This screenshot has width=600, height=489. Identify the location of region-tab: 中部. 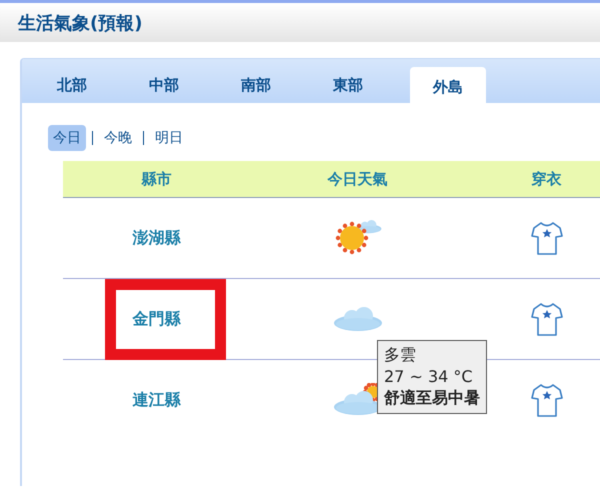
(164, 88).